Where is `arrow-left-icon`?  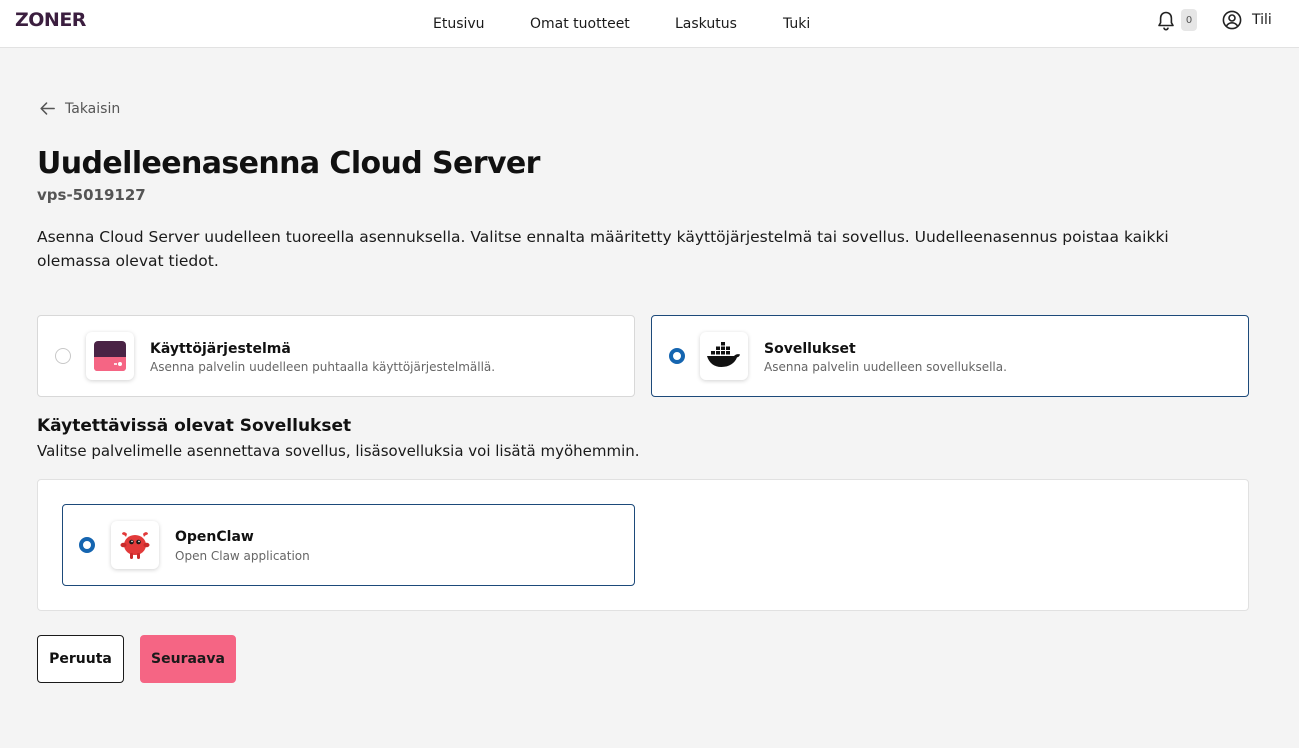
arrow-left-icon is located at coordinates (47, 108).